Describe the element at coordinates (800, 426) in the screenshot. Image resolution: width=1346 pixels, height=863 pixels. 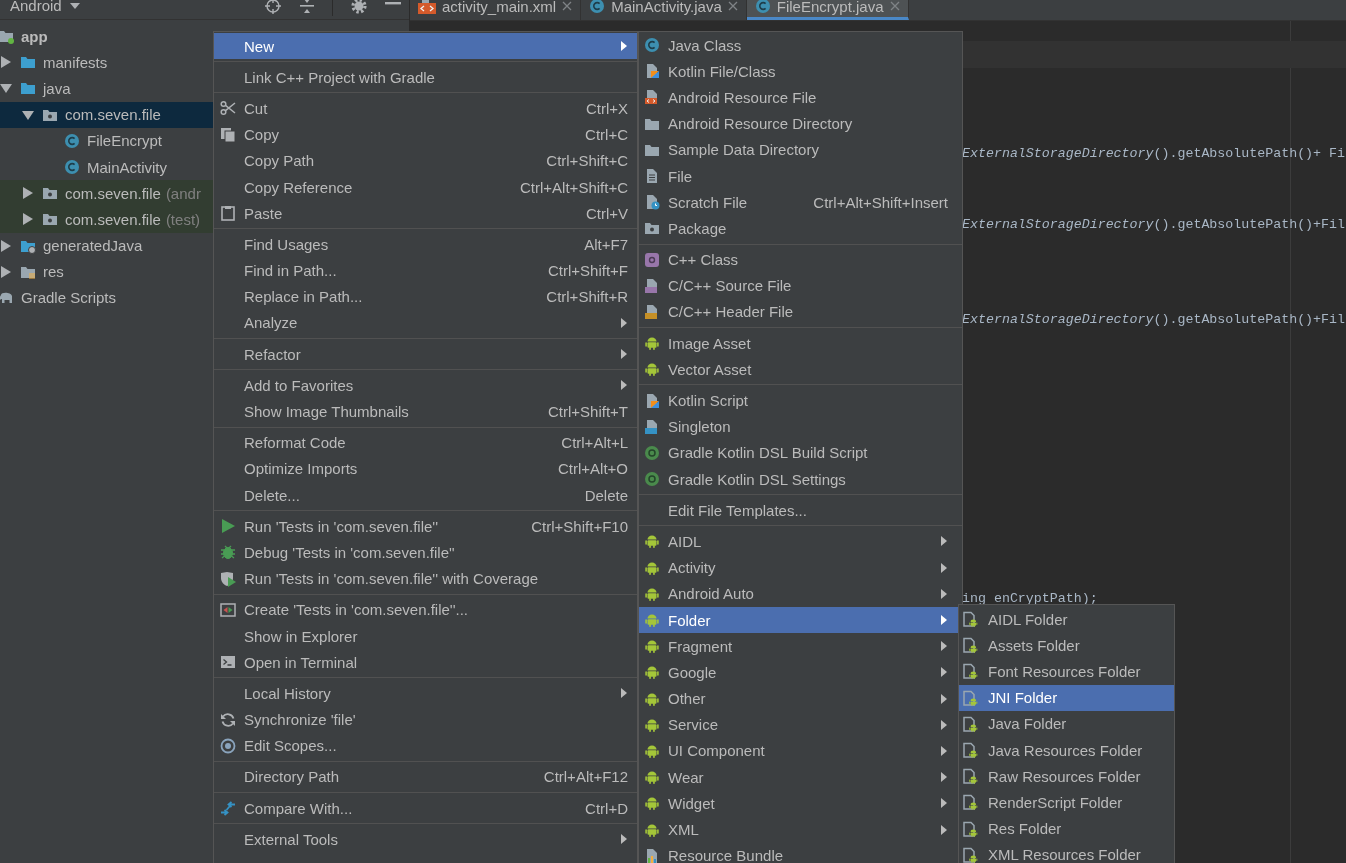
I see `menu-item: Singleton` at that location.